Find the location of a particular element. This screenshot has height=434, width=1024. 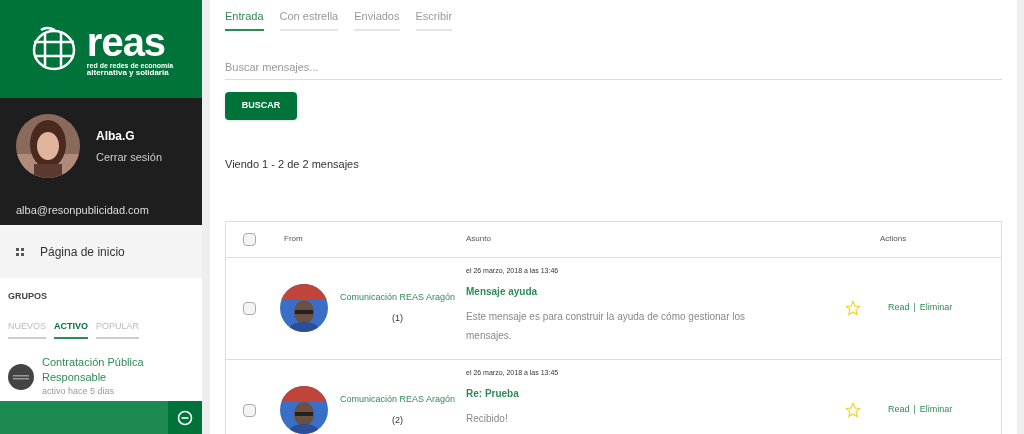

minus-circle-icon is located at coordinates (185, 417).